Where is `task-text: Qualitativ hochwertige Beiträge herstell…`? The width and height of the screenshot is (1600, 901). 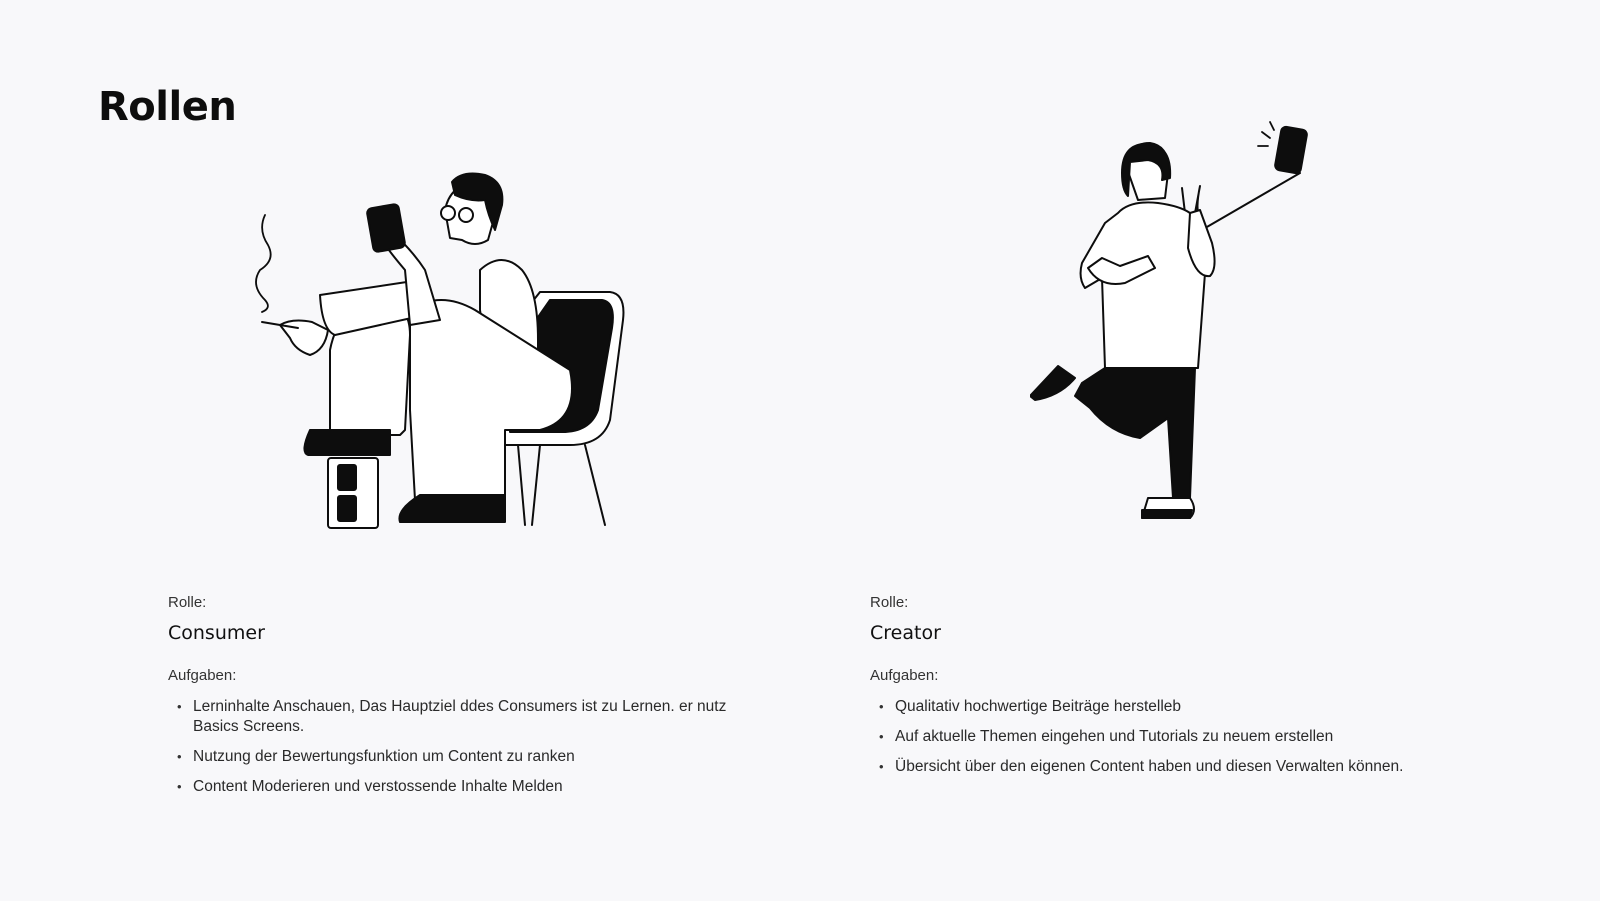 task-text: Qualitativ hochwertige Beiträge herstell… is located at coordinates (1038, 706).